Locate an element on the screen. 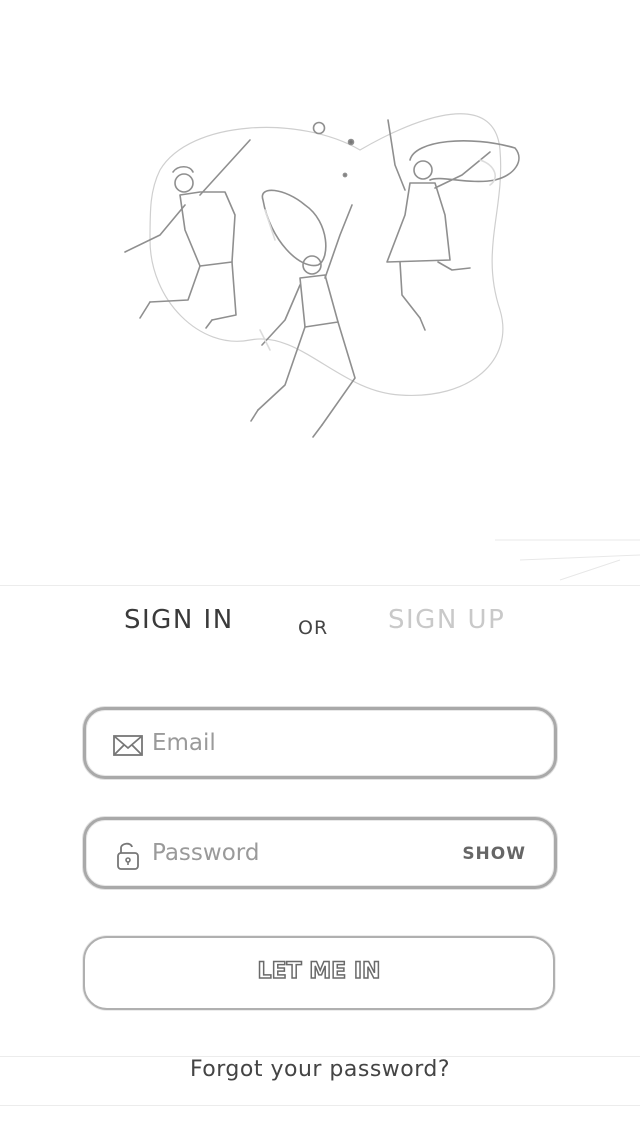 The width and height of the screenshot is (640, 1136). email-input is located at coordinates (302, 743).